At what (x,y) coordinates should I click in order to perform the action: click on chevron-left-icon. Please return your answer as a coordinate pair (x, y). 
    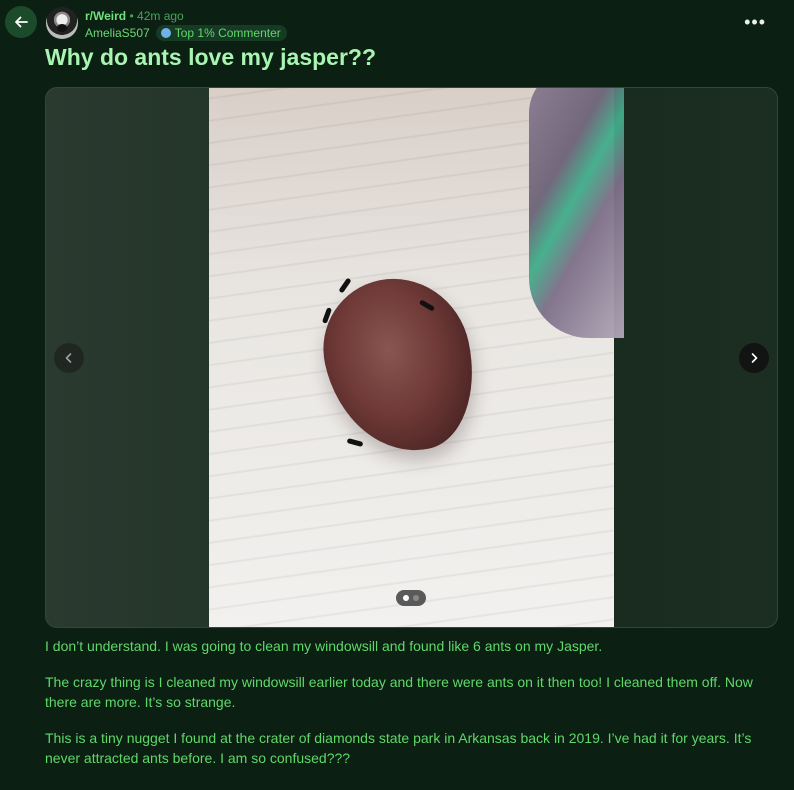
    Looking at the image, I should click on (68, 358).